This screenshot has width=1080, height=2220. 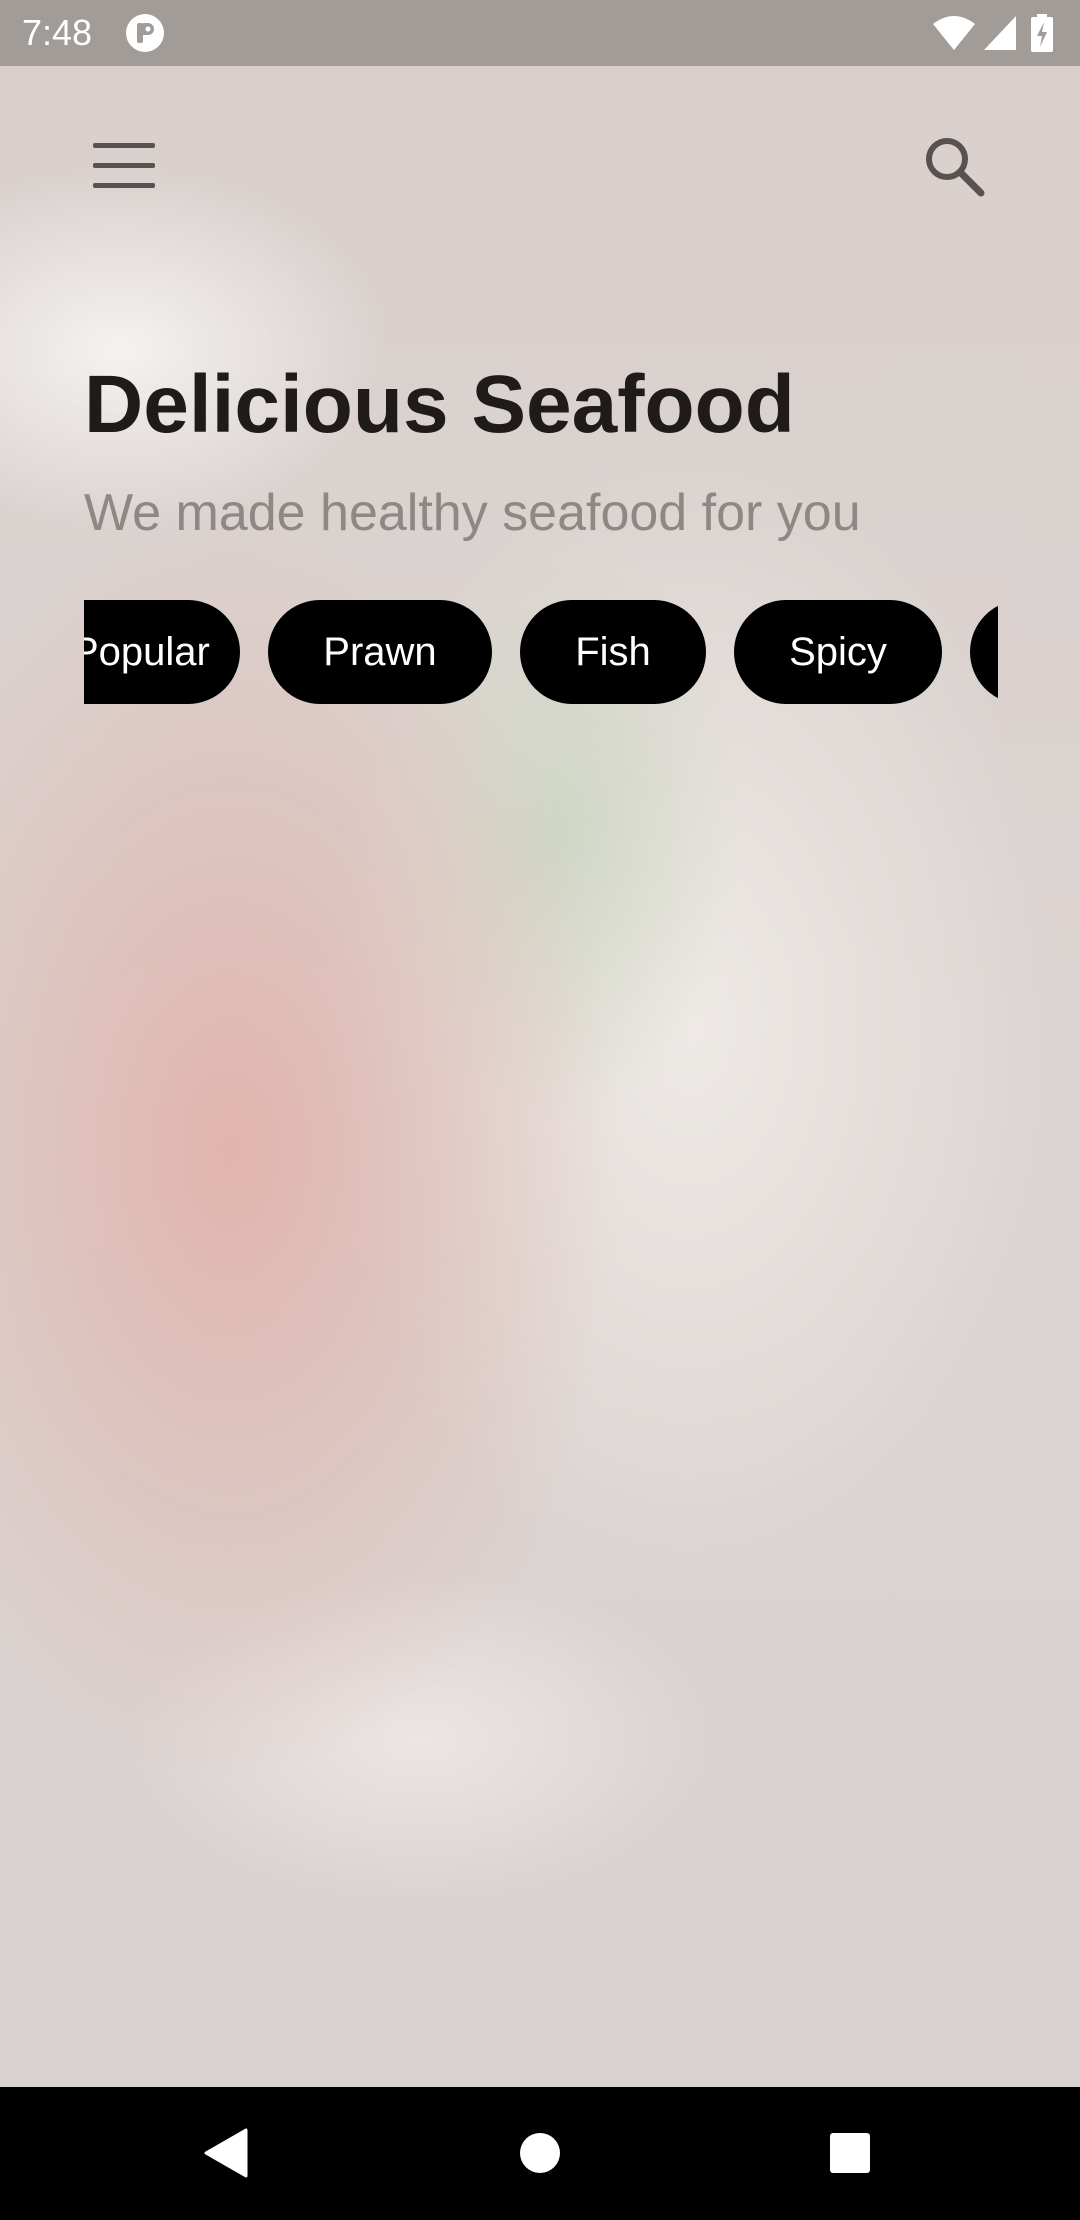 I want to click on search-icon, so click(x=955, y=167).